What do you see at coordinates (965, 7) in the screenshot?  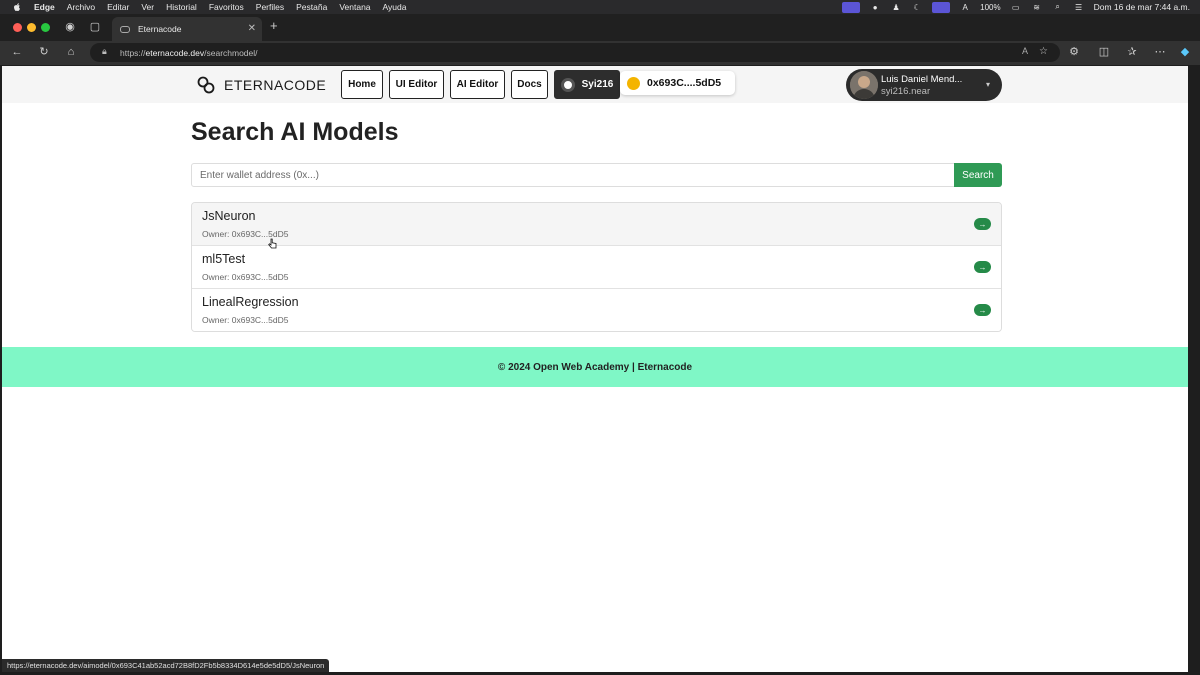 I see `input-source-icon: A` at bounding box center [965, 7].